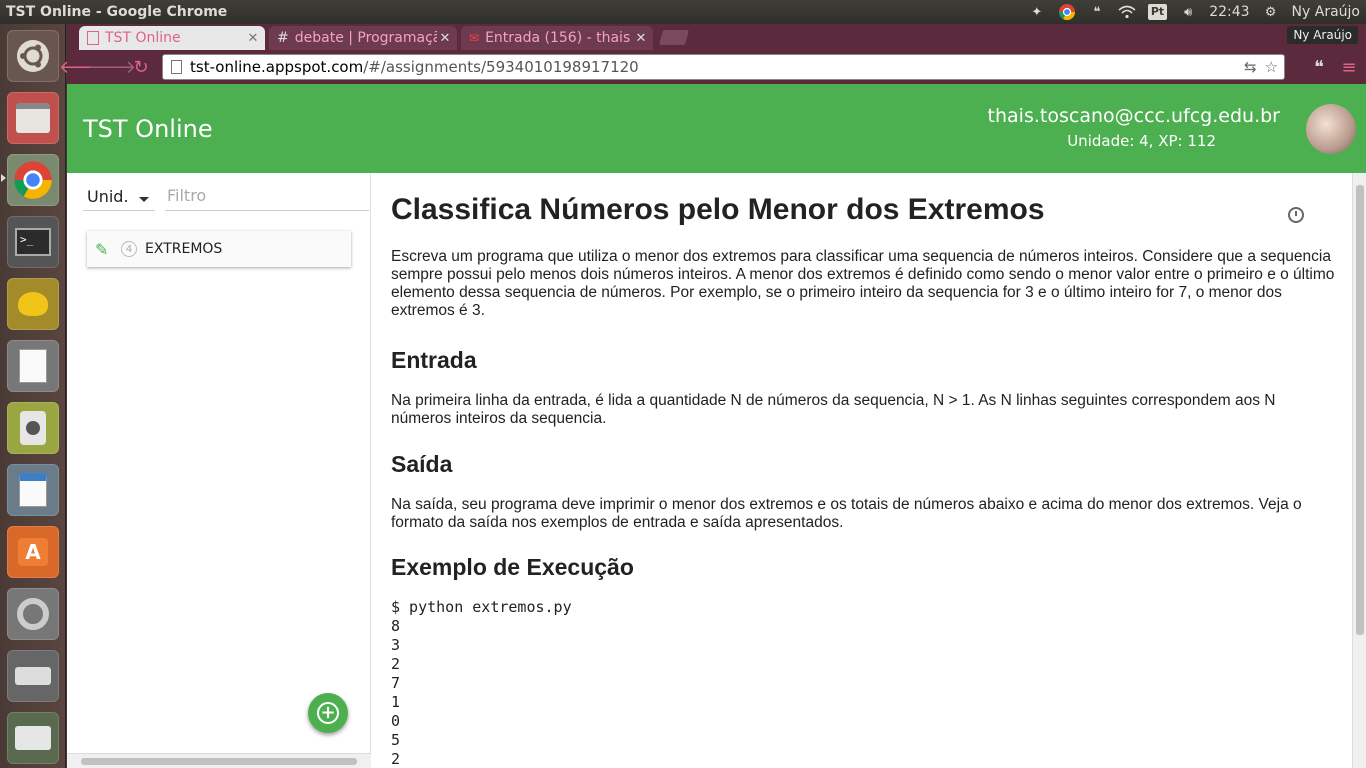 This screenshot has height=768, width=1366. I want to click on tab-debate: # debate | Programaçã ✕, so click(363, 38).